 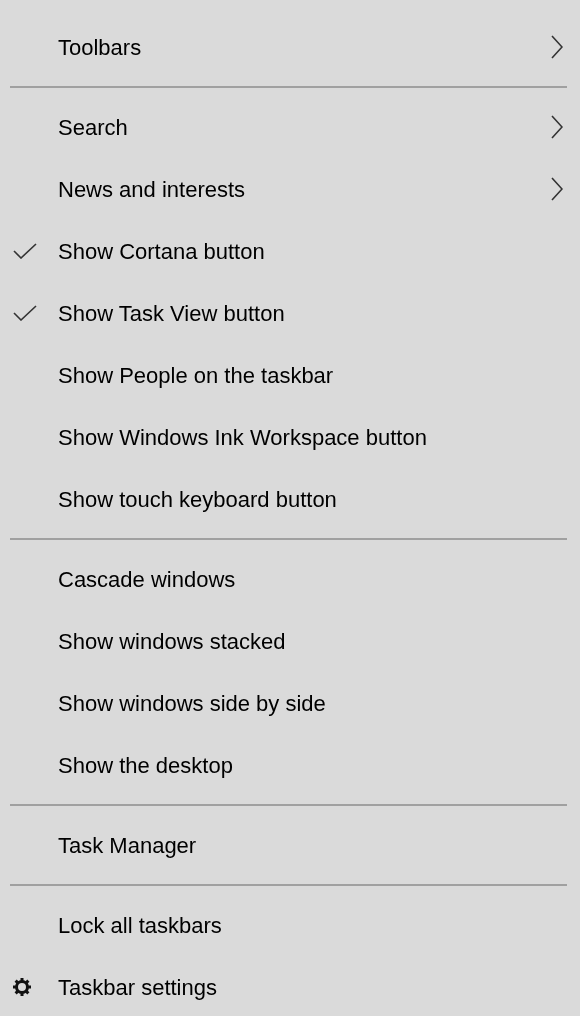 I want to click on menu-item: Show People on the taskbar, so click(x=290, y=375).